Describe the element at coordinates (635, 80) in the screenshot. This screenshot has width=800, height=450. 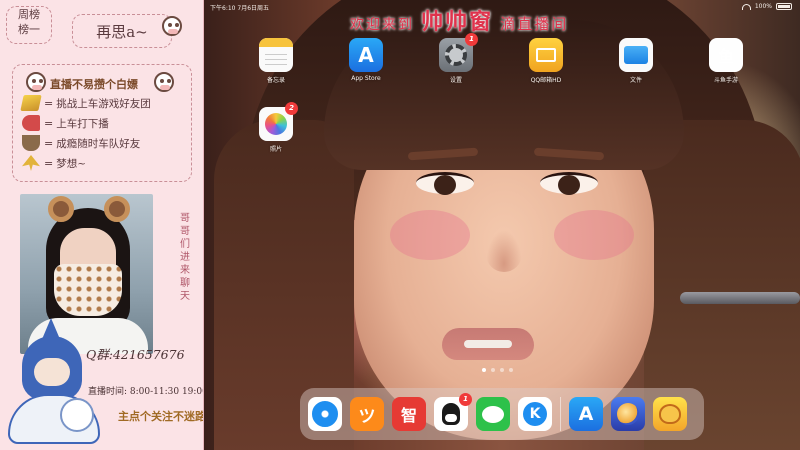
I see `app-label: 文件` at that location.